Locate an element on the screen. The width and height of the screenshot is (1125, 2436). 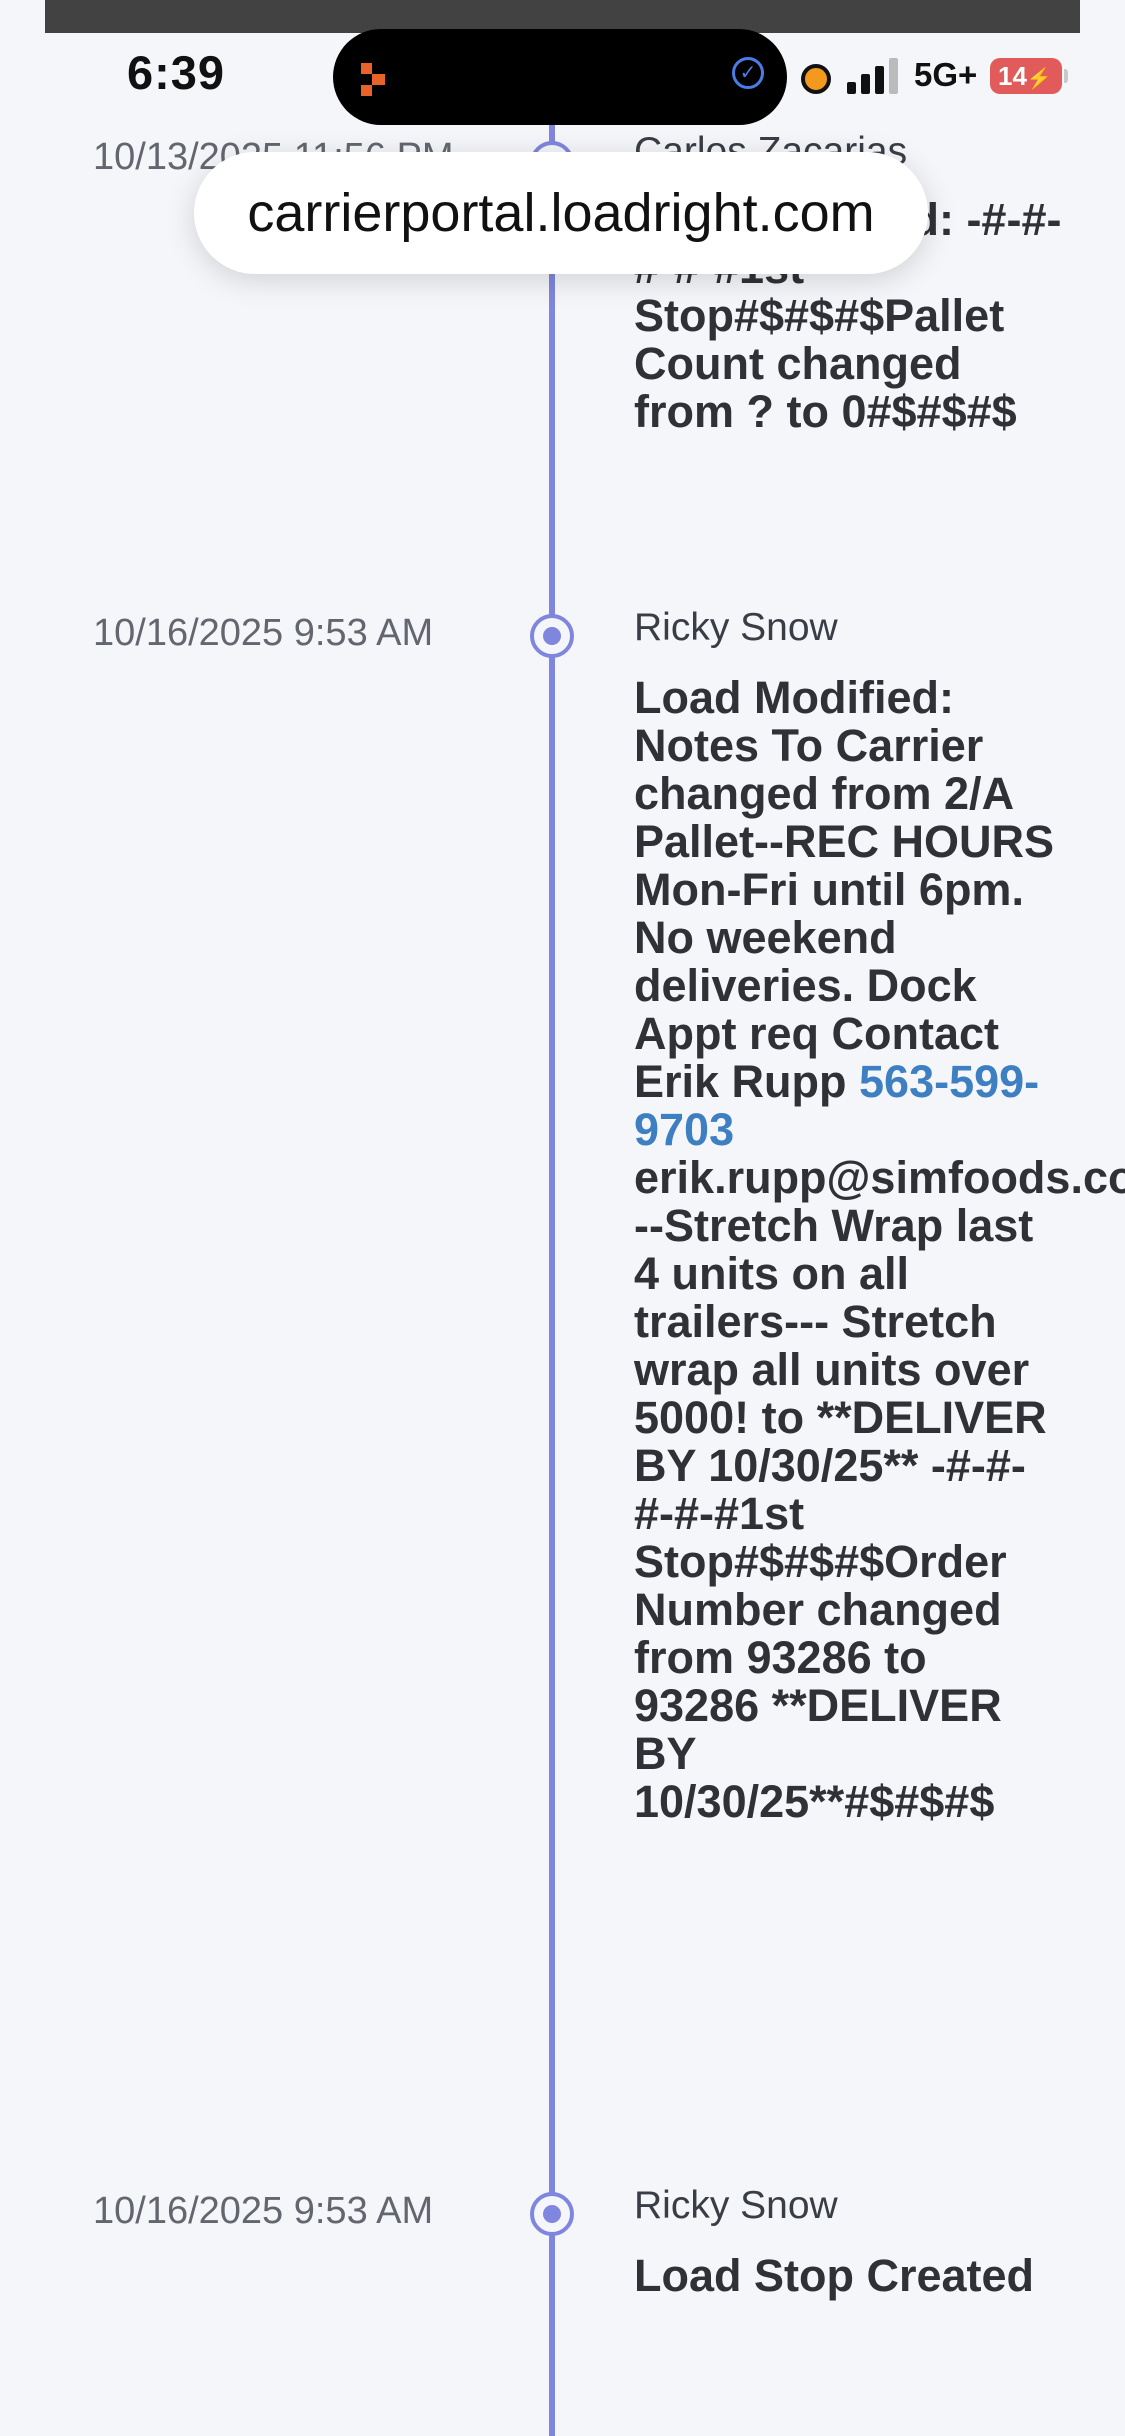
network-type: 5G+ is located at coordinates (946, 74).